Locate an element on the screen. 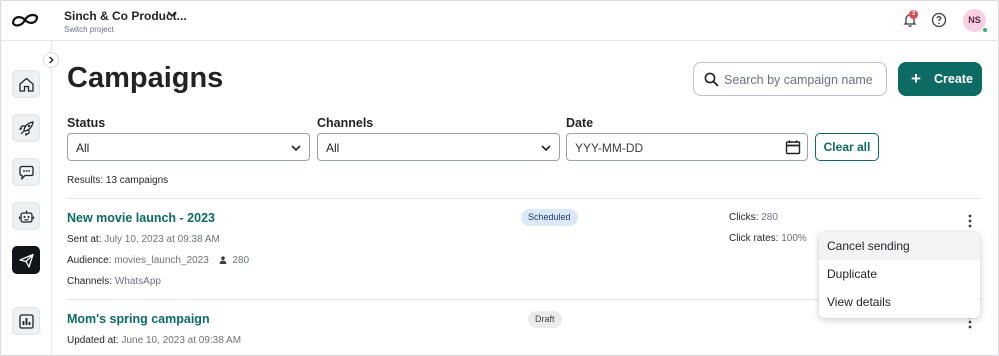 The image size is (999, 356). campaign-title-link: New movie launch - 2023 is located at coordinates (141, 218).